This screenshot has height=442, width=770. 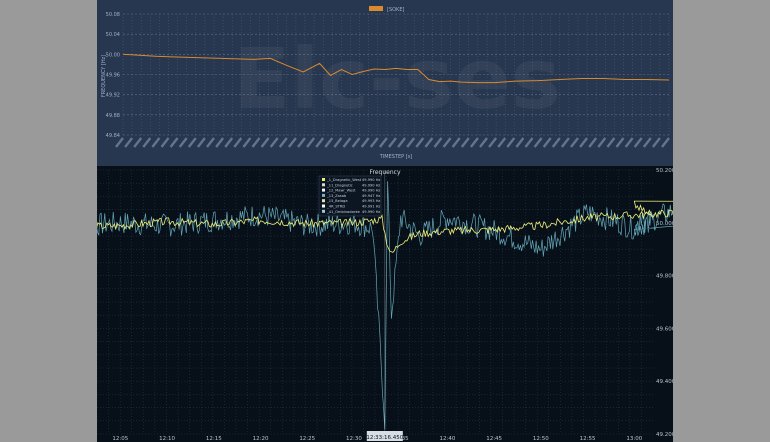 What do you see at coordinates (343, 212) in the screenshot?
I see `legend-label: _41_Ombinadzeke` at bounding box center [343, 212].